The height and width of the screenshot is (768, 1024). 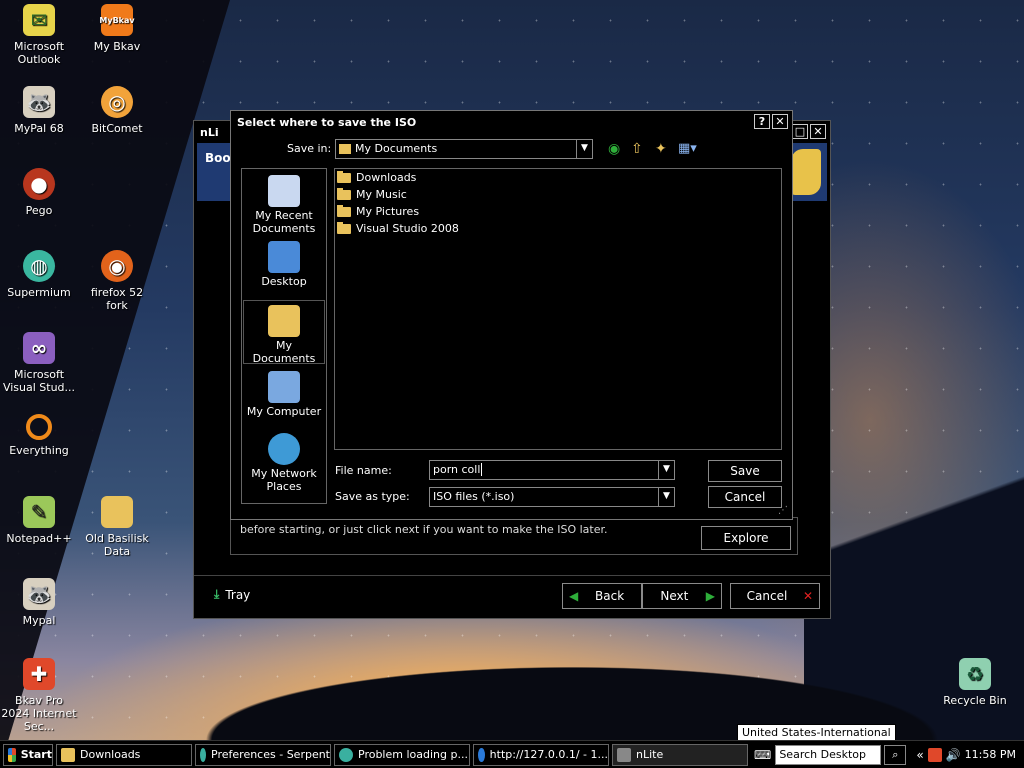 I want to click on back-button: ◀ Back, so click(x=602, y=596).